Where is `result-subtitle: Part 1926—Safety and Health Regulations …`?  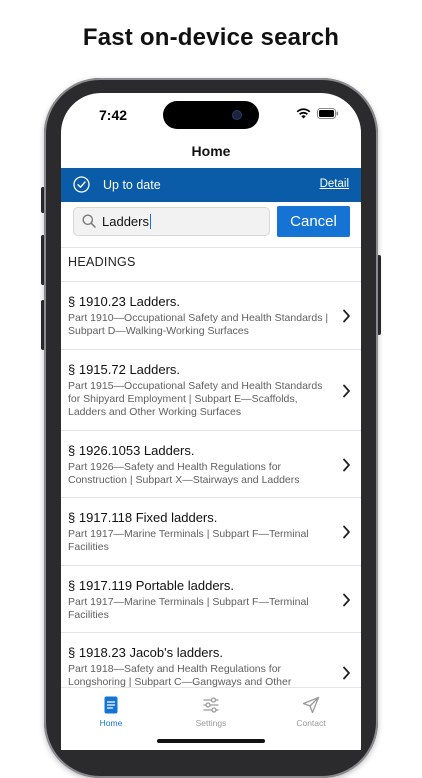 result-subtitle: Part 1926—Safety and Health Regulations … is located at coordinates (184, 473).